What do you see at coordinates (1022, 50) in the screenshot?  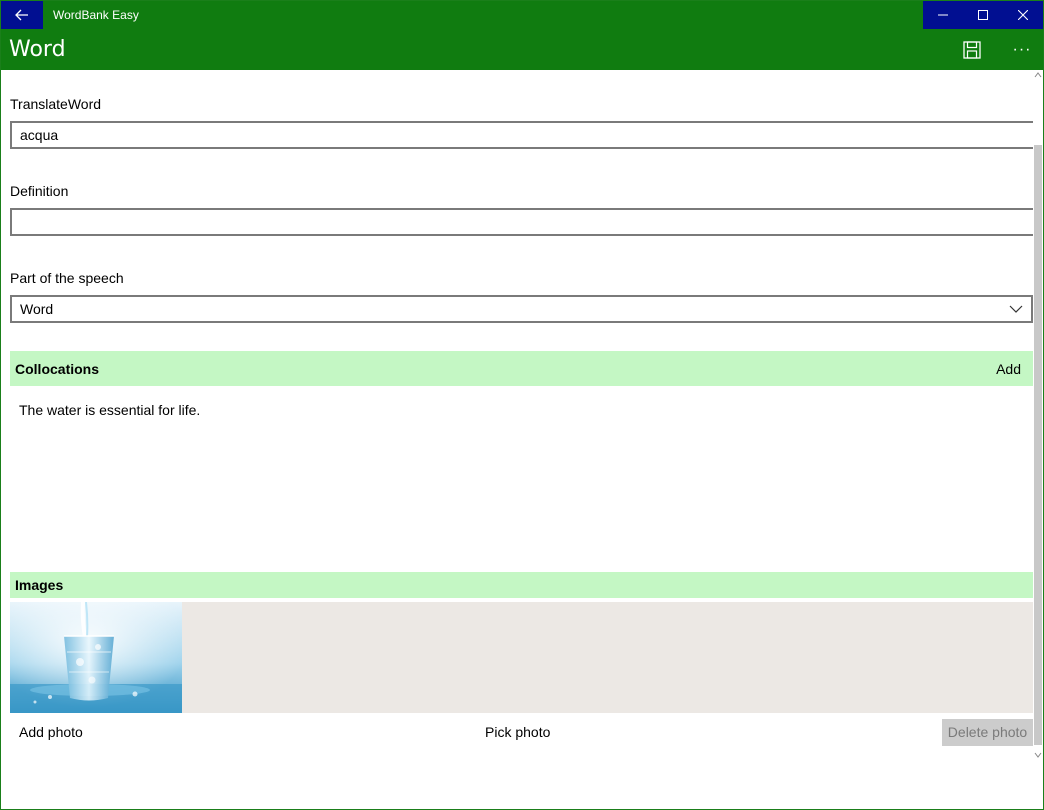 I see `more-options-button: ···` at bounding box center [1022, 50].